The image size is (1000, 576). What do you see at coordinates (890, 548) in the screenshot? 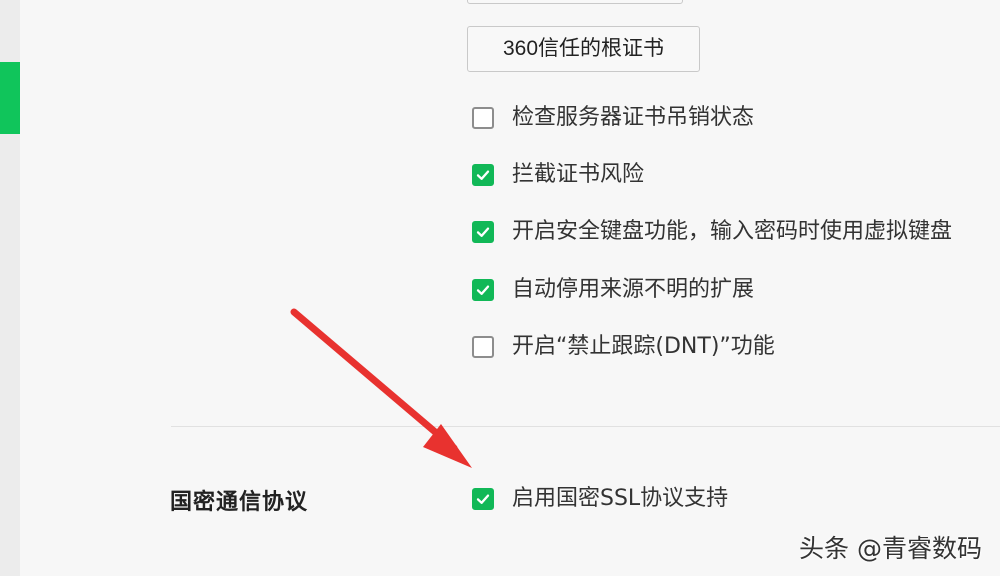
I see `watermark-text: 头条 @青睿数码` at bounding box center [890, 548].